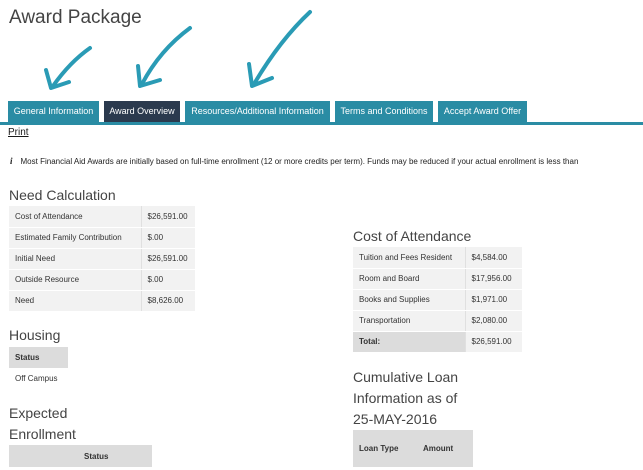 The width and height of the screenshot is (643, 470). Describe the element at coordinates (409, 342) in the screenshot. I see `coa-total-label: Total:` at that location.